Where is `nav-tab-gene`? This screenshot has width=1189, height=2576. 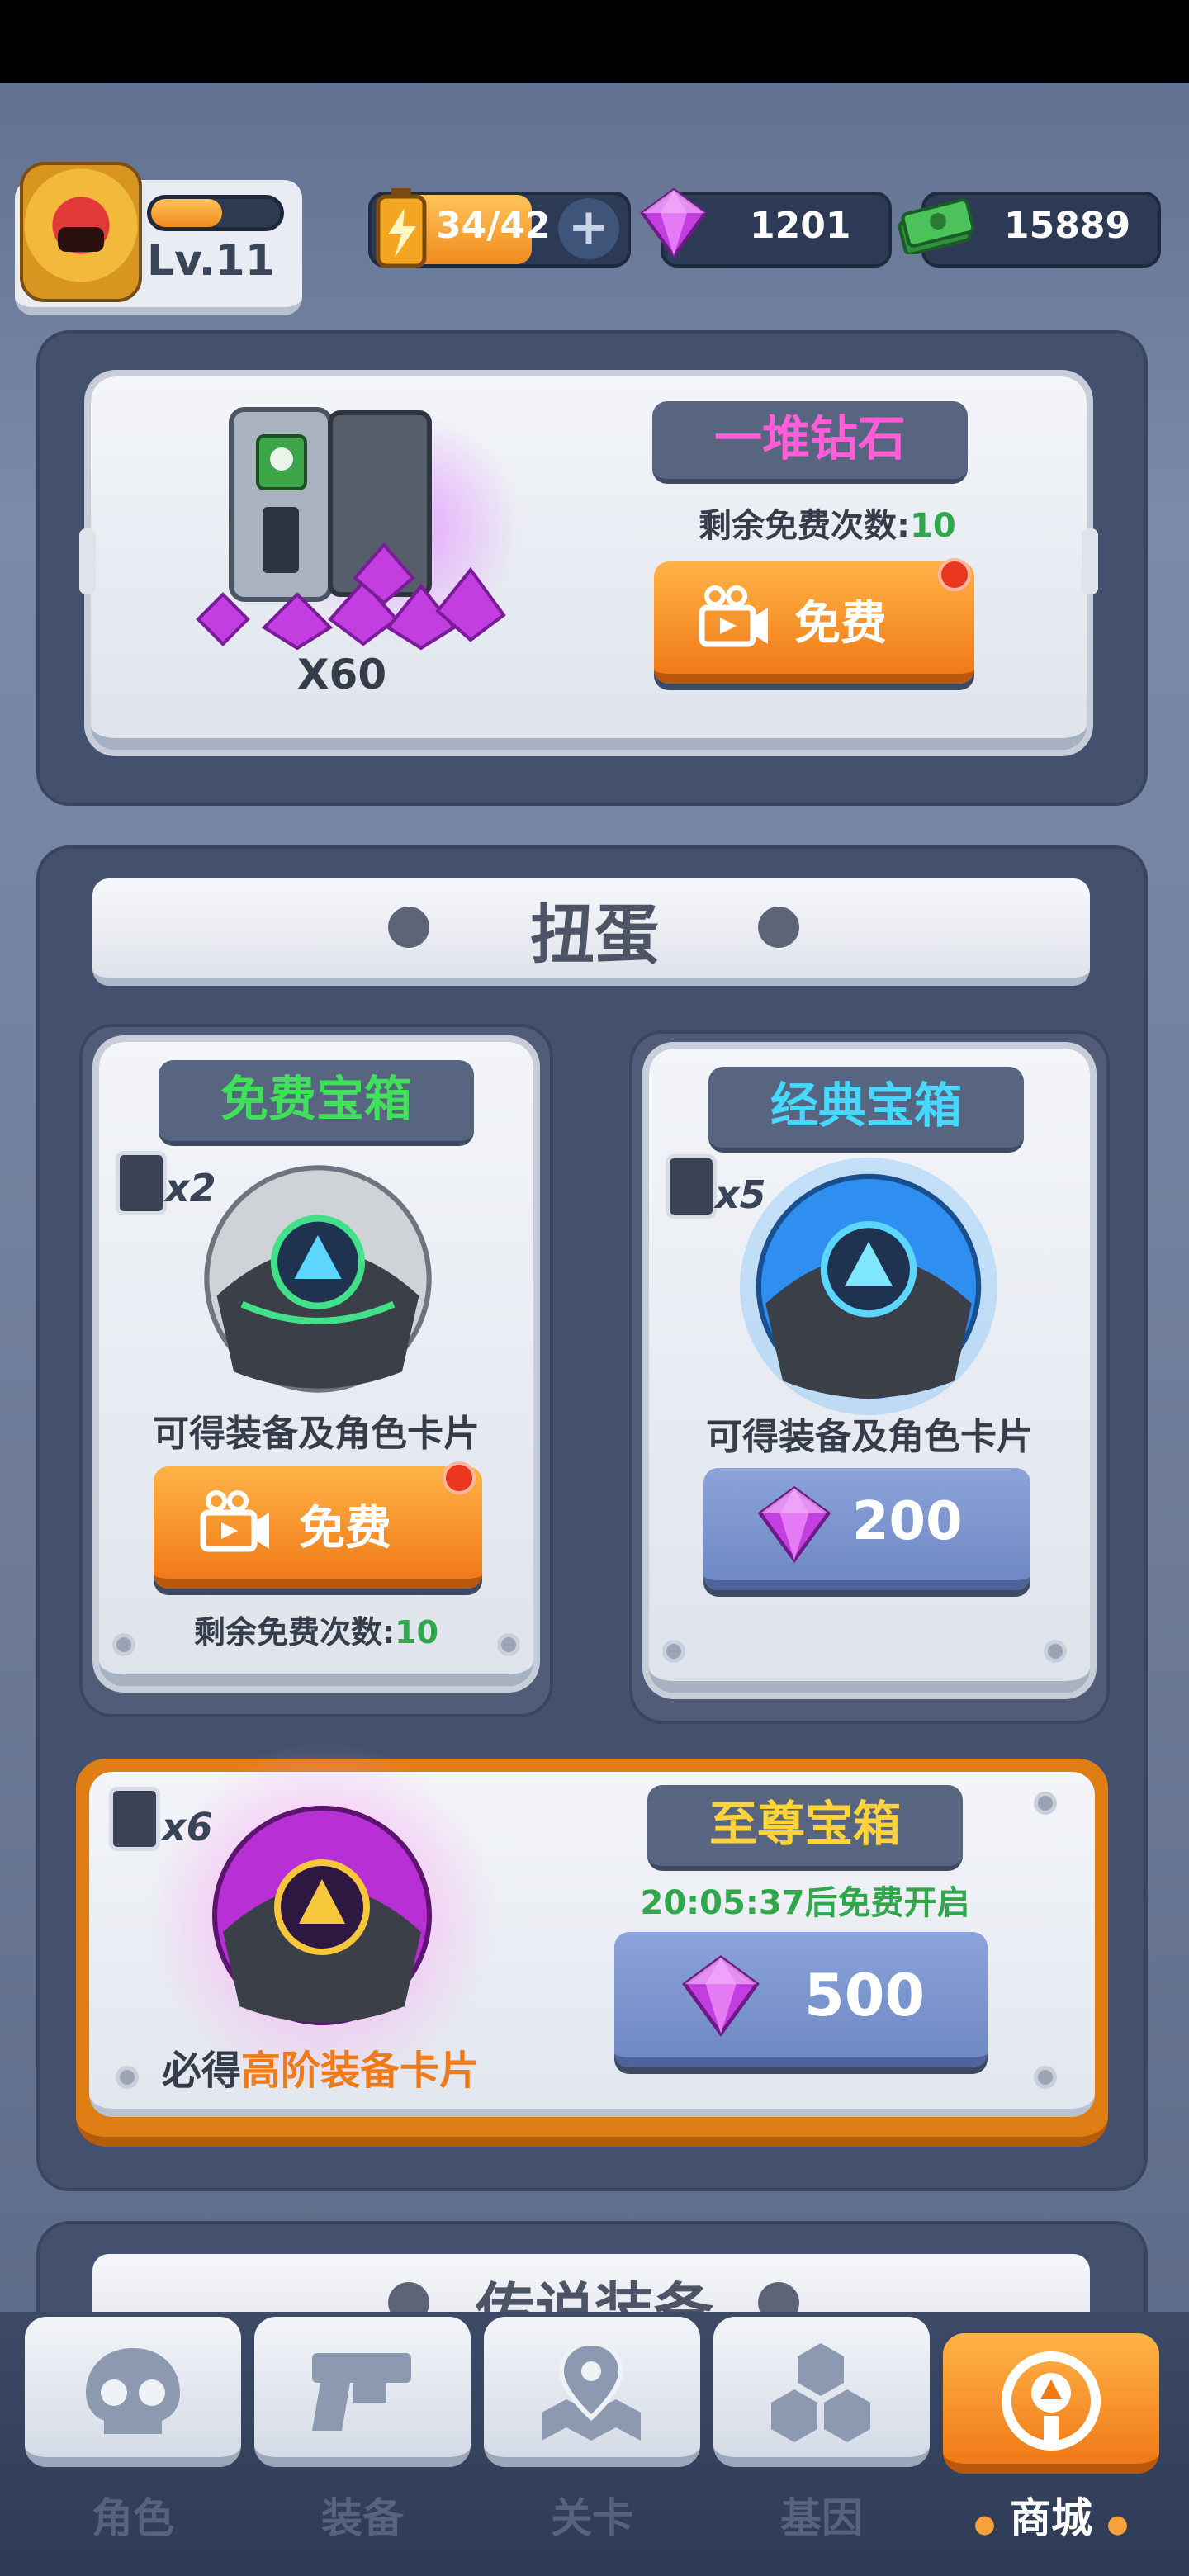
nav-tab-gene is located at coordinates (821, 2392).